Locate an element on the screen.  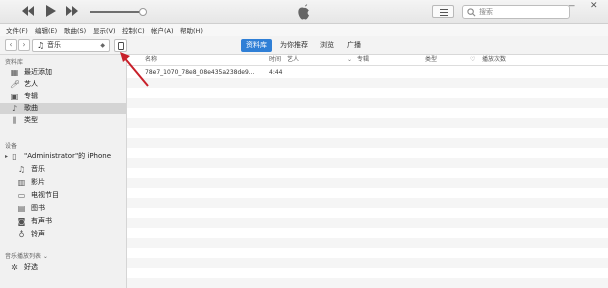
sidebar-device-item-tv-shows: ▭ 电视节目 is located at coordinates (63, 195).